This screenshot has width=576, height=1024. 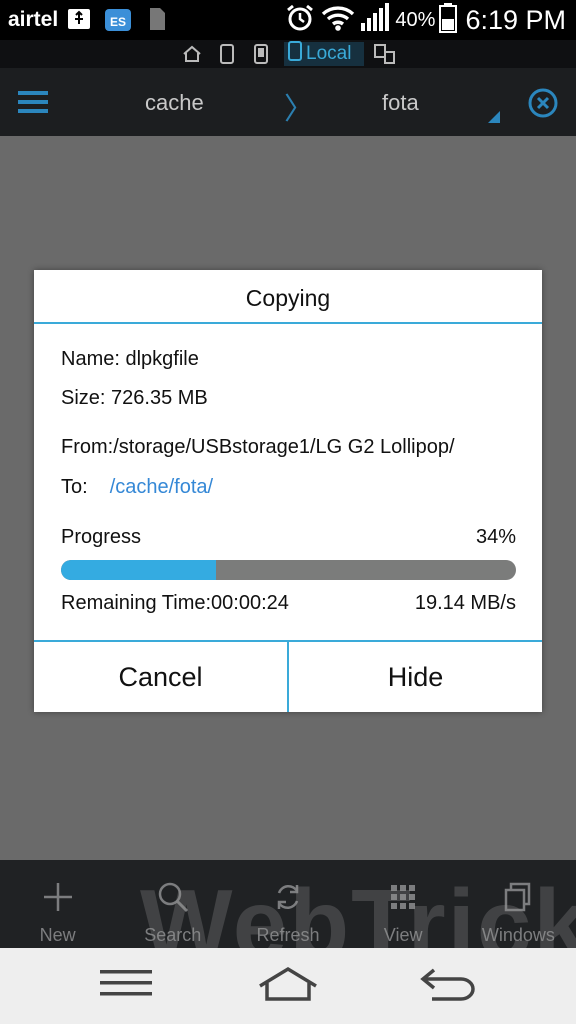 What do you see at coordinates (57, 935) in the screenshot?
I see `new-label: New` at bounding box center [57, 935].